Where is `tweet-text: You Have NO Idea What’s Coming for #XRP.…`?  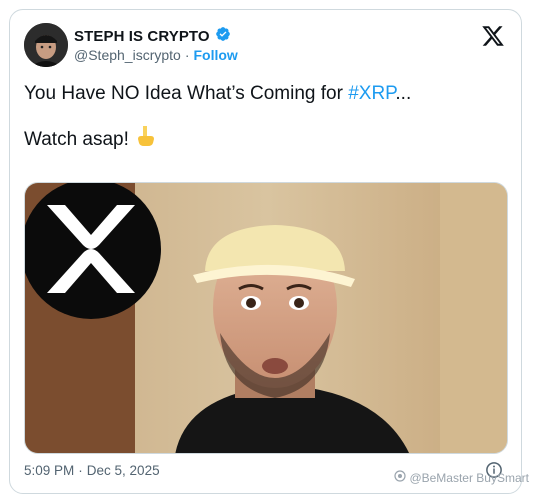 tweet-text: You Have NO Idea What’s Coming for #XRP.… is located at coordinates (264, 94).